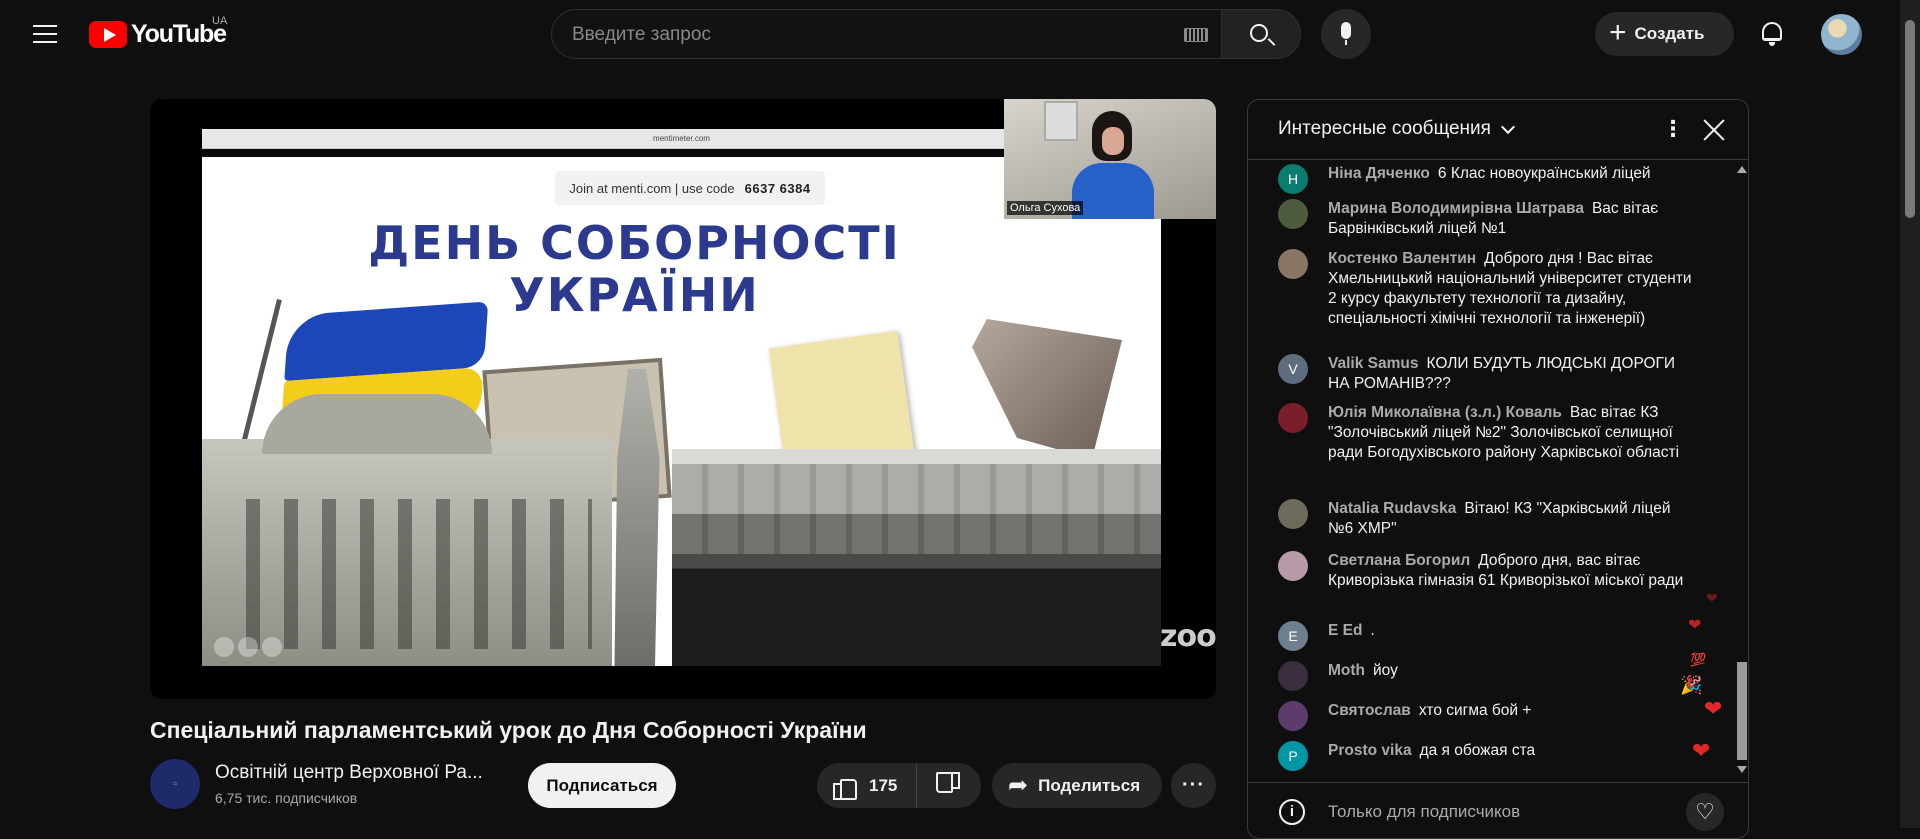  What do you see at coordinates (1673, 130) in the screenshot?
I see `more-vertical-icon: ⋮` at bounding box center [1673, 130].